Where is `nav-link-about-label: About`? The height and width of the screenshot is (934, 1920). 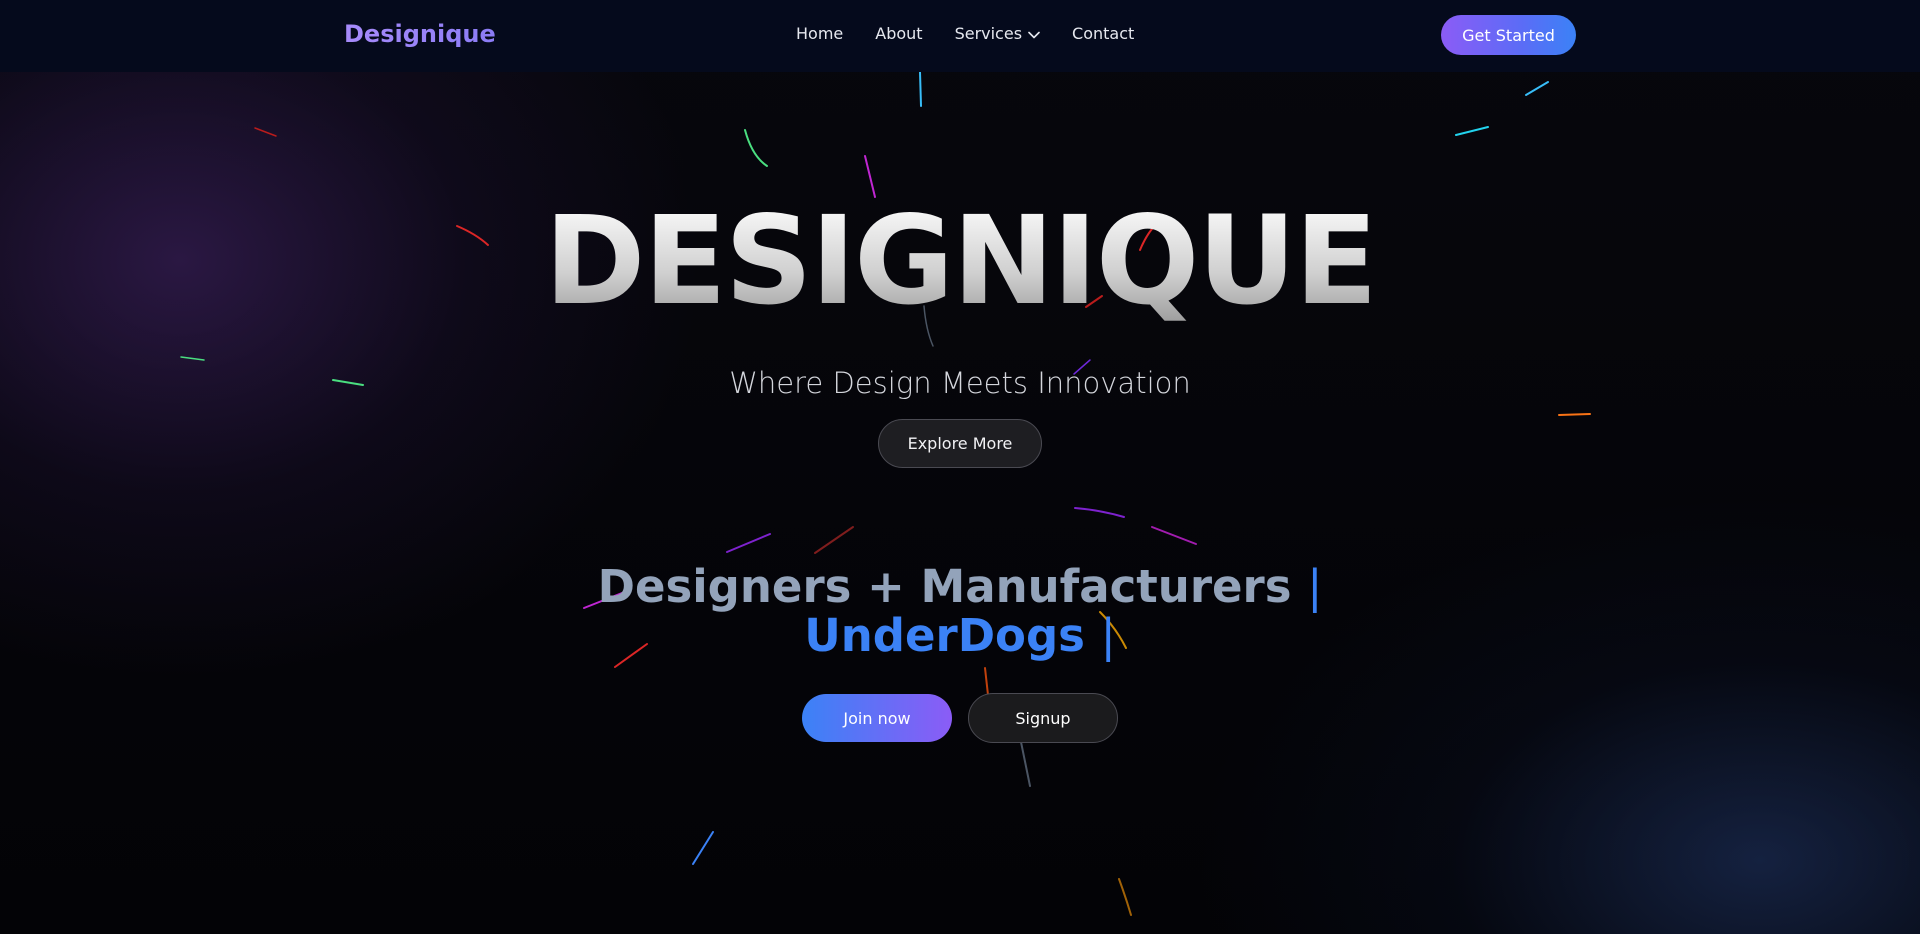
nav-link-about-label: About is located at coordinates (899, 33).